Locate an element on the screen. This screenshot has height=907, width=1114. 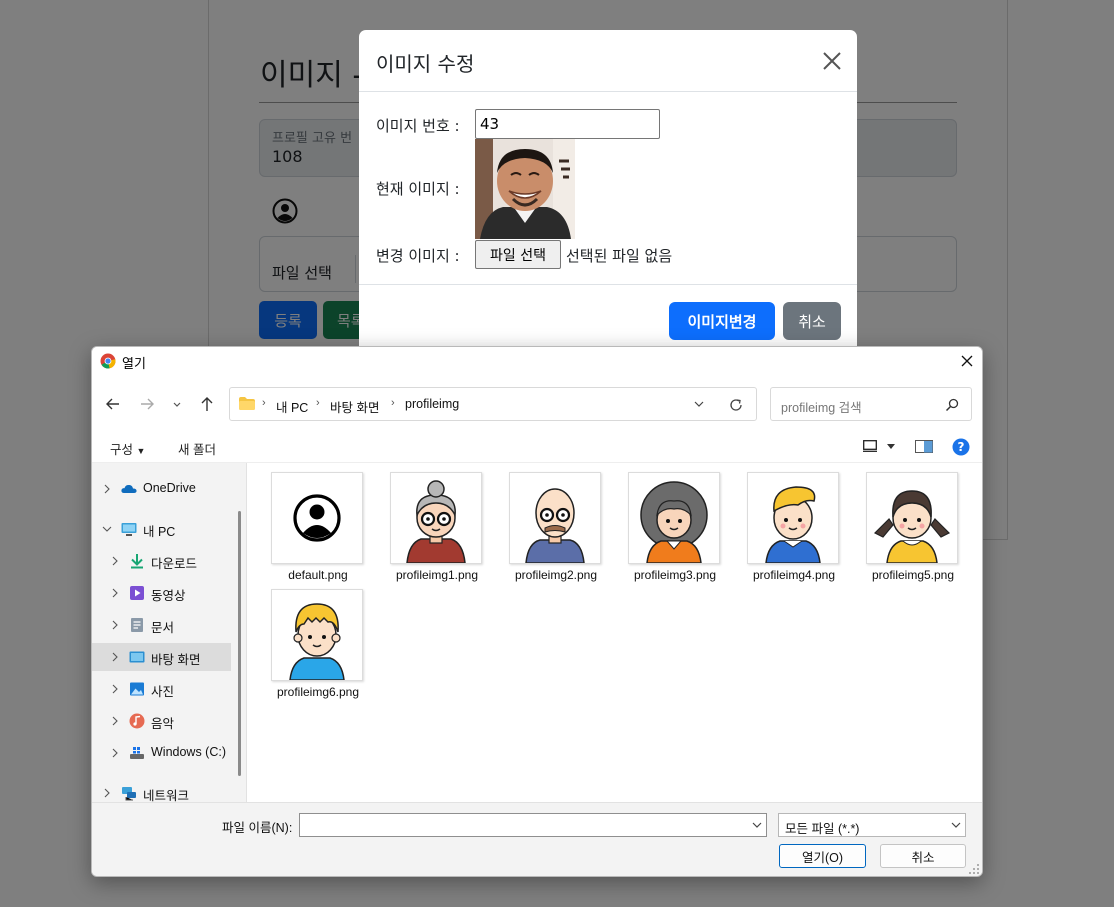
up-arrow-icon is located at coordinates (207, 404).